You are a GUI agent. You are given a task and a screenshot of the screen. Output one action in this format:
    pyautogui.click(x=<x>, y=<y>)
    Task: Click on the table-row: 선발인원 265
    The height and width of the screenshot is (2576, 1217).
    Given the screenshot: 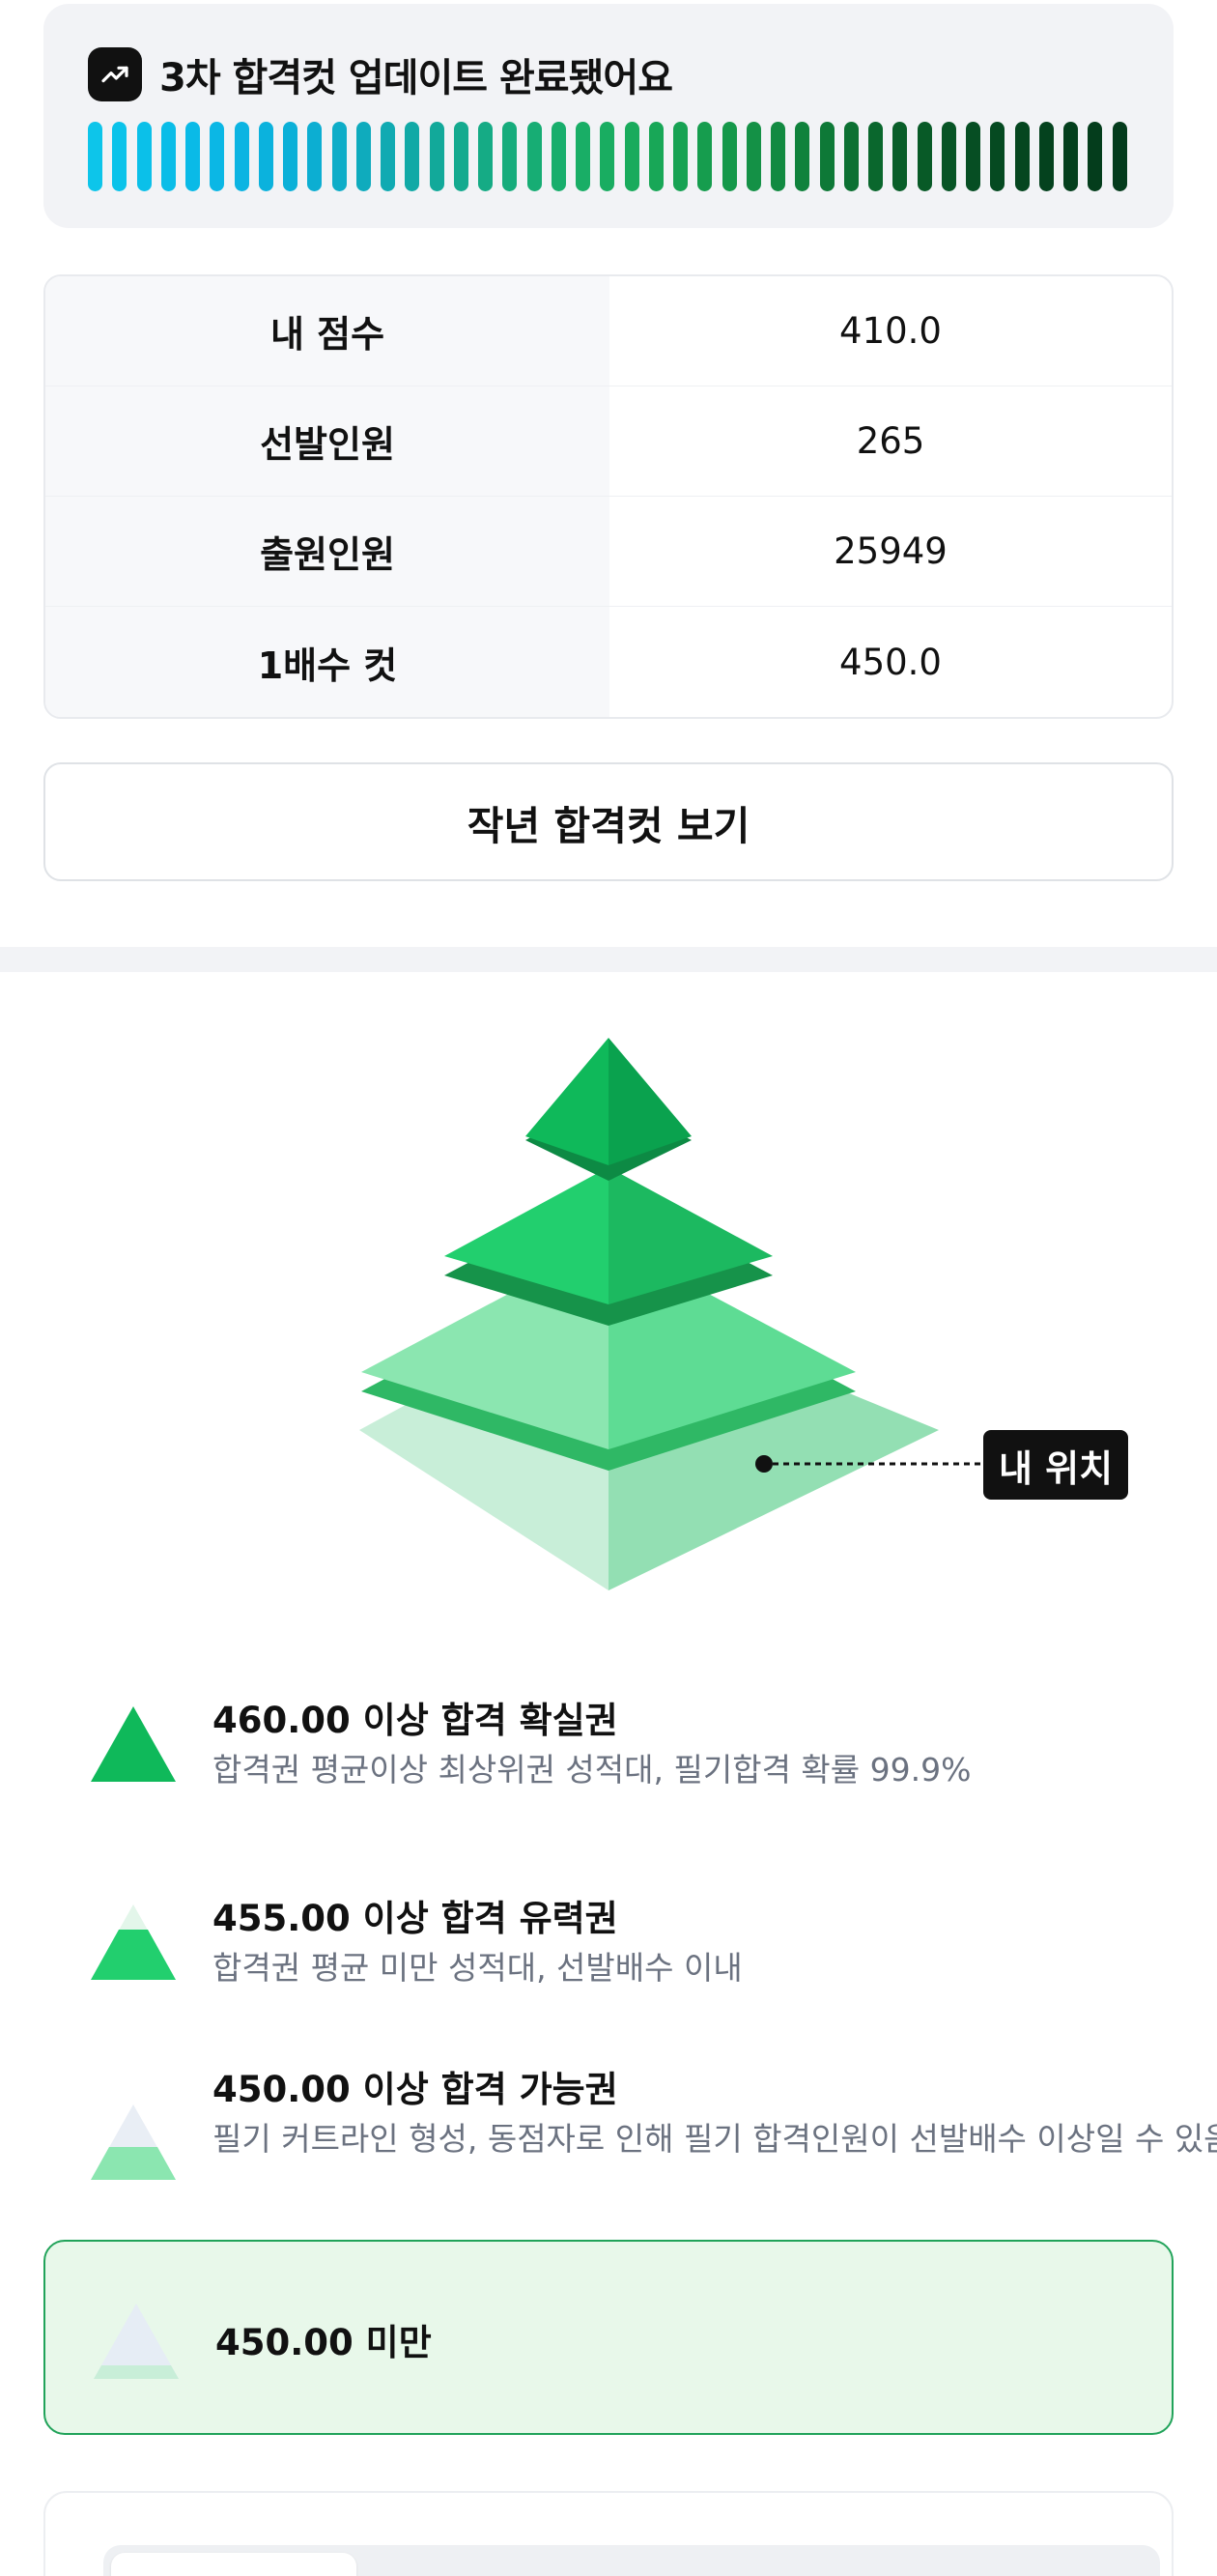 What is the action you would take?
    pyautogui.click(x=608, y=442)
    